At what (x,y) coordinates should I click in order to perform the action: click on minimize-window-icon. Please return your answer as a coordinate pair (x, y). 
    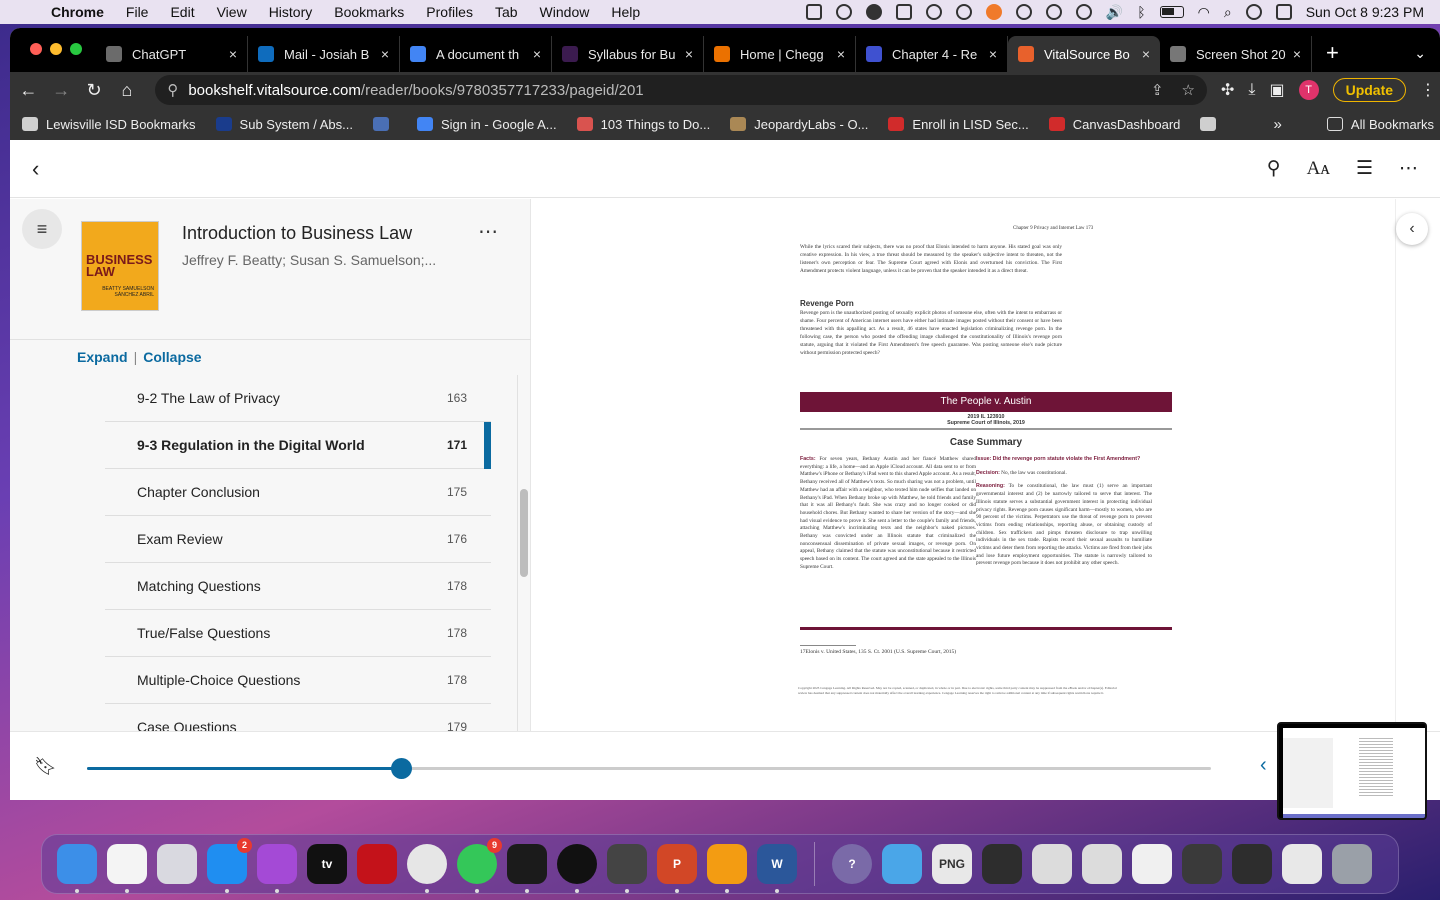
    Looking at the image, I should click on (56, 49).